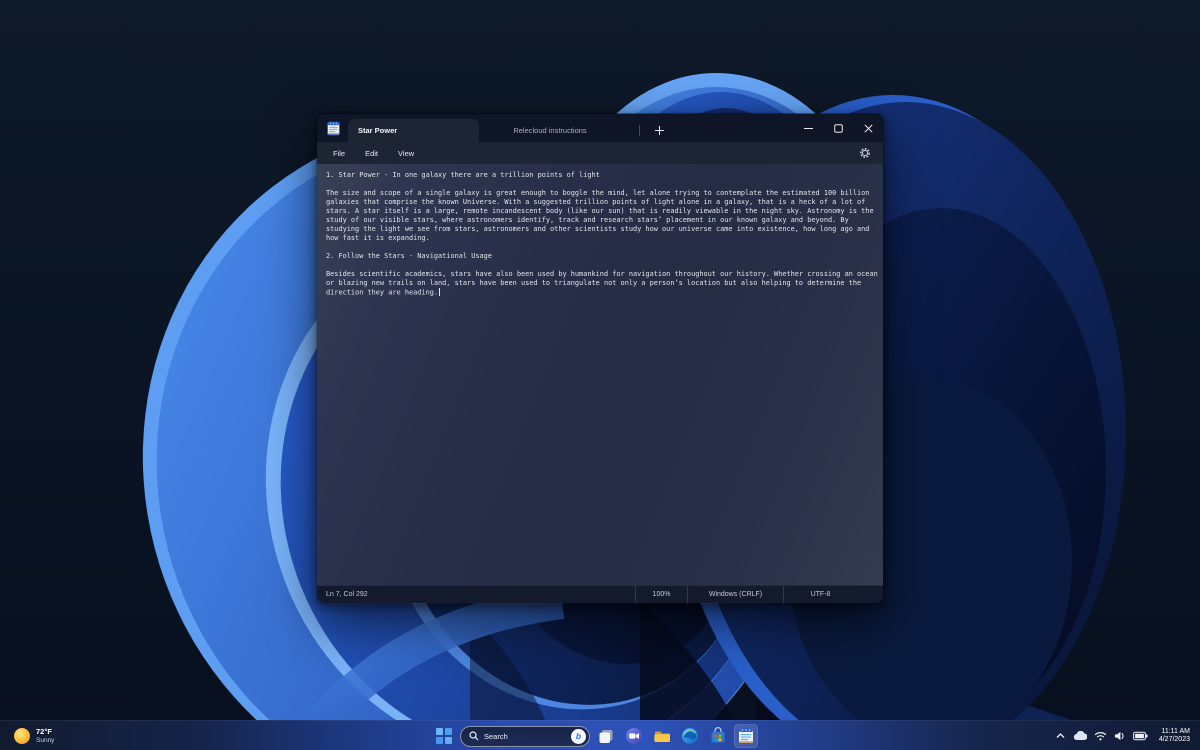 The image size is (1200, 750). I want to click on start-button, so click(444, 736).